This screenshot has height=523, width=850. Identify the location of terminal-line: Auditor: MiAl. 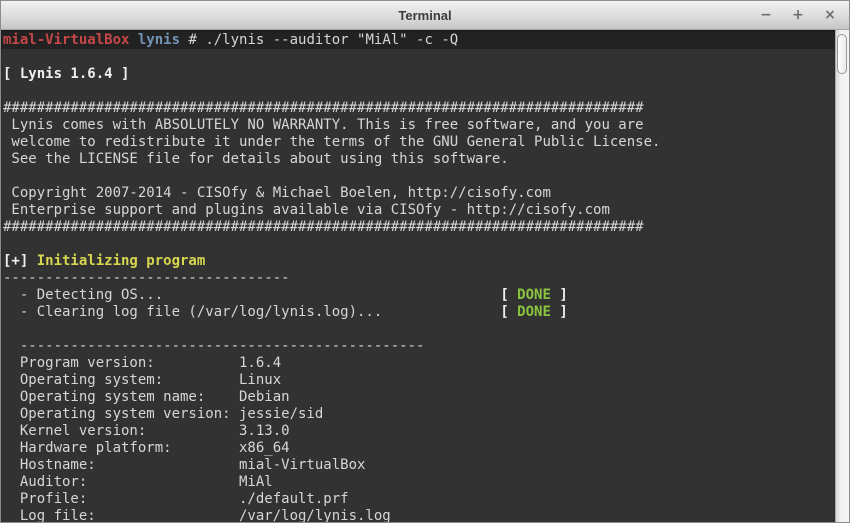
(419, 482).